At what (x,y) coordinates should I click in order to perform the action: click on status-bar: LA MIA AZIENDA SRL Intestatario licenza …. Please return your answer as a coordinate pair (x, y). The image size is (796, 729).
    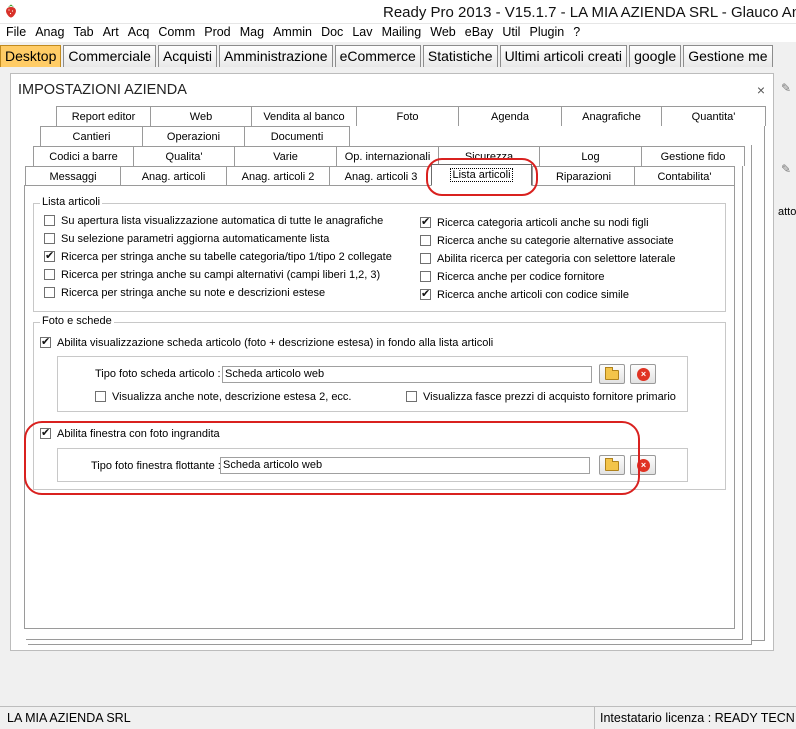
    Looking at the image, I should click on (398, 717).